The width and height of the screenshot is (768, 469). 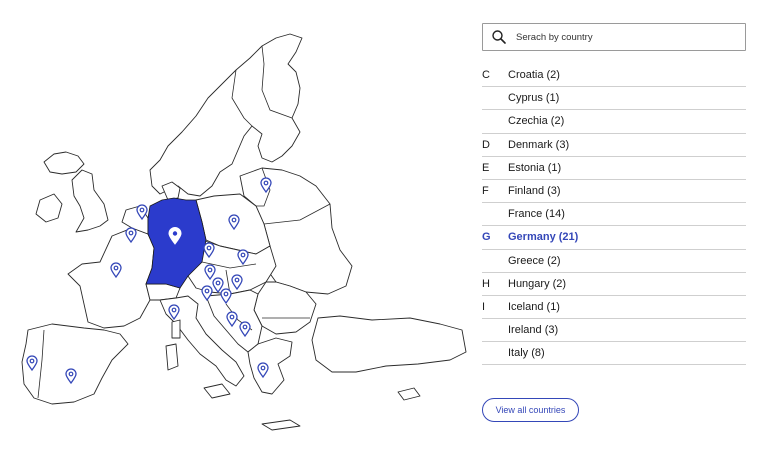 I want to click on index-letter: D, so click(x=486, y=144).